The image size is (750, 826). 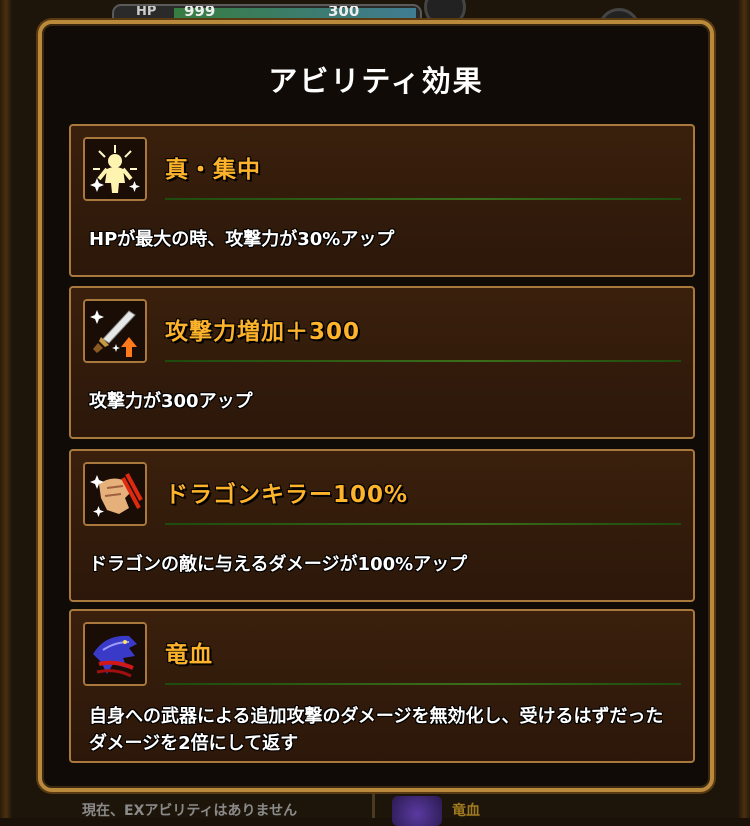 I want to click on ability-description: 攻撃力が300アップ, so click(x=171, y=401).